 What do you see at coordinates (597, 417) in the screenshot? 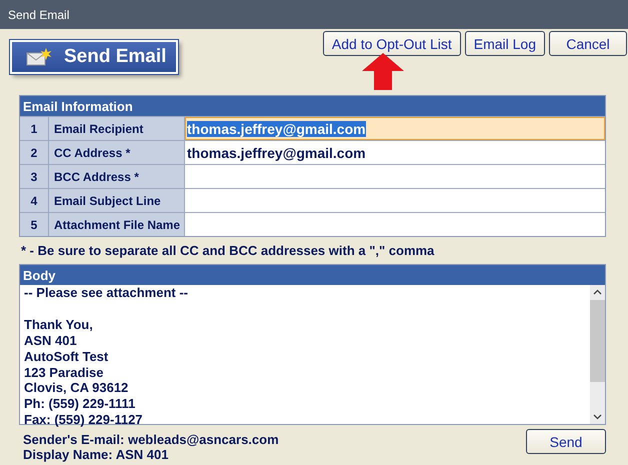
I see `scroll-down-icon` at bounding box center [597, 417].